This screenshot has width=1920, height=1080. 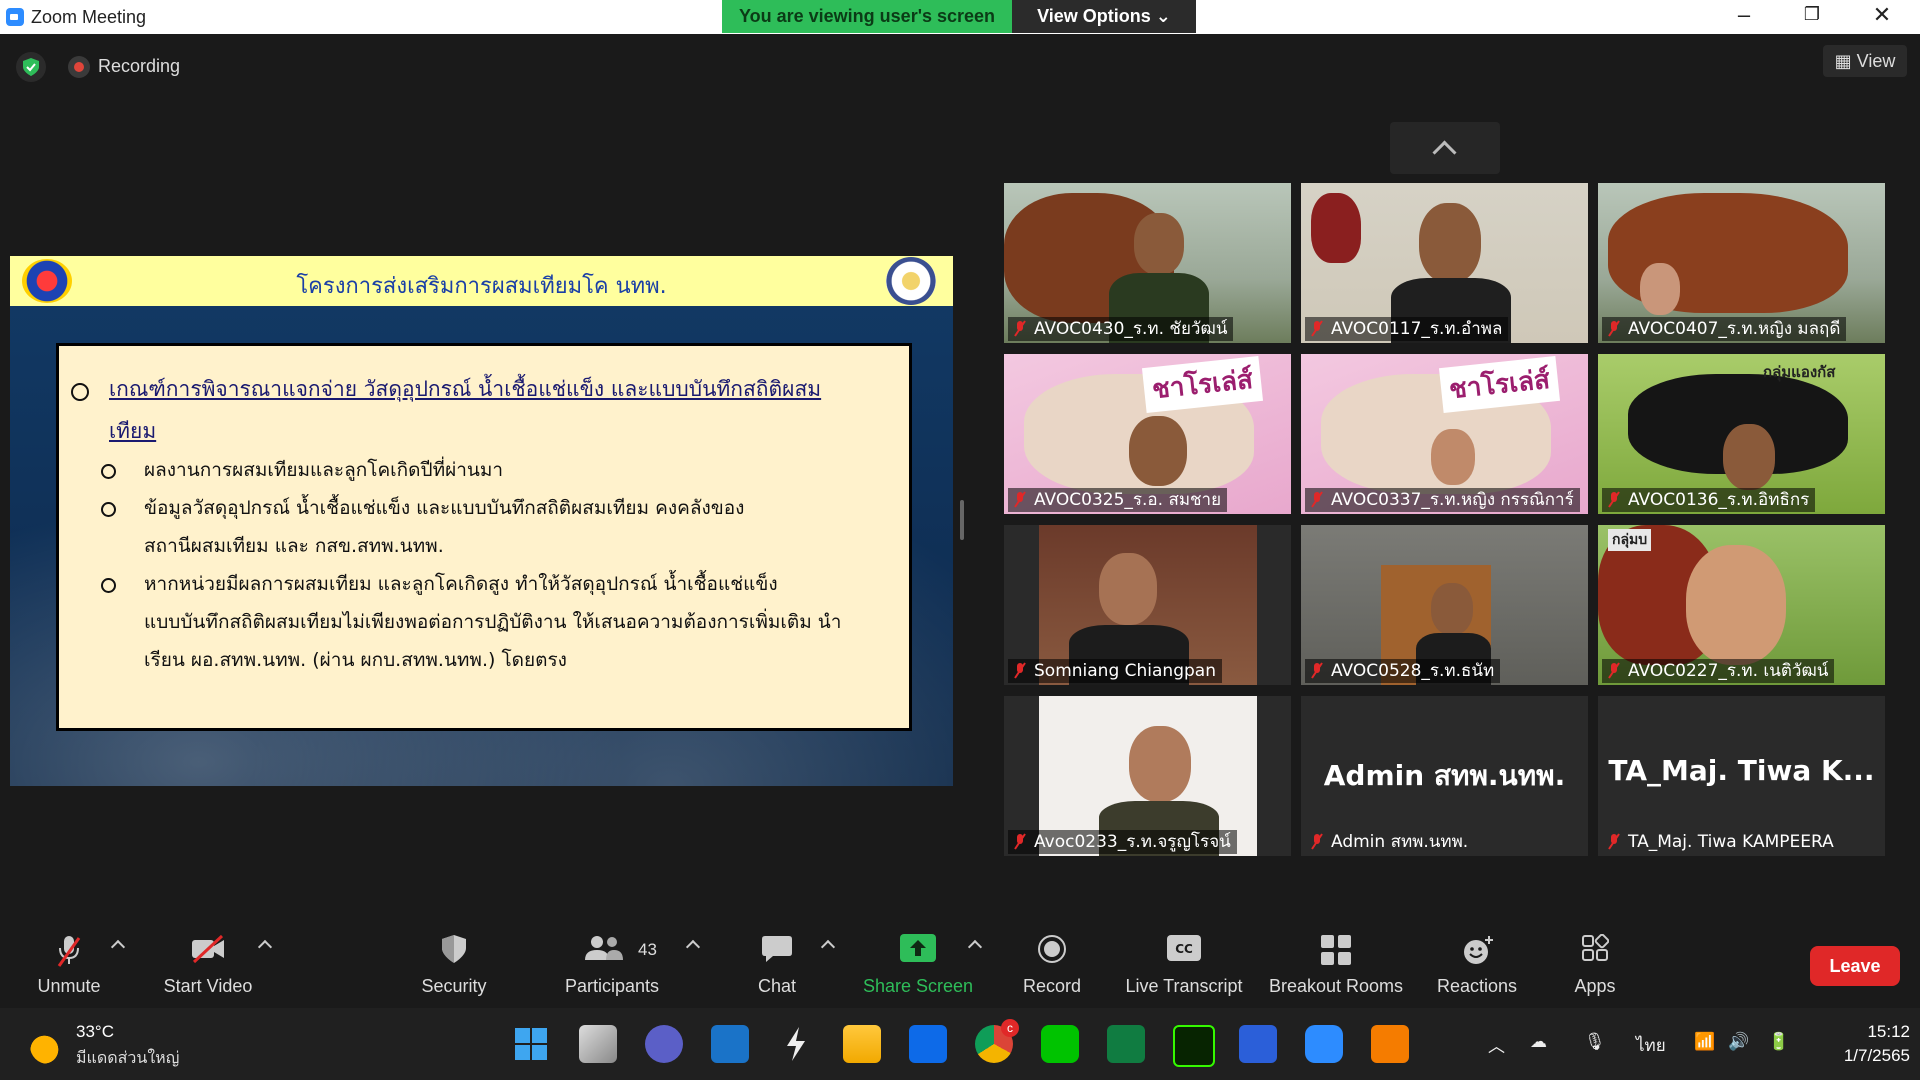 I want to click on recording-icon, so click(x=79, y=67).